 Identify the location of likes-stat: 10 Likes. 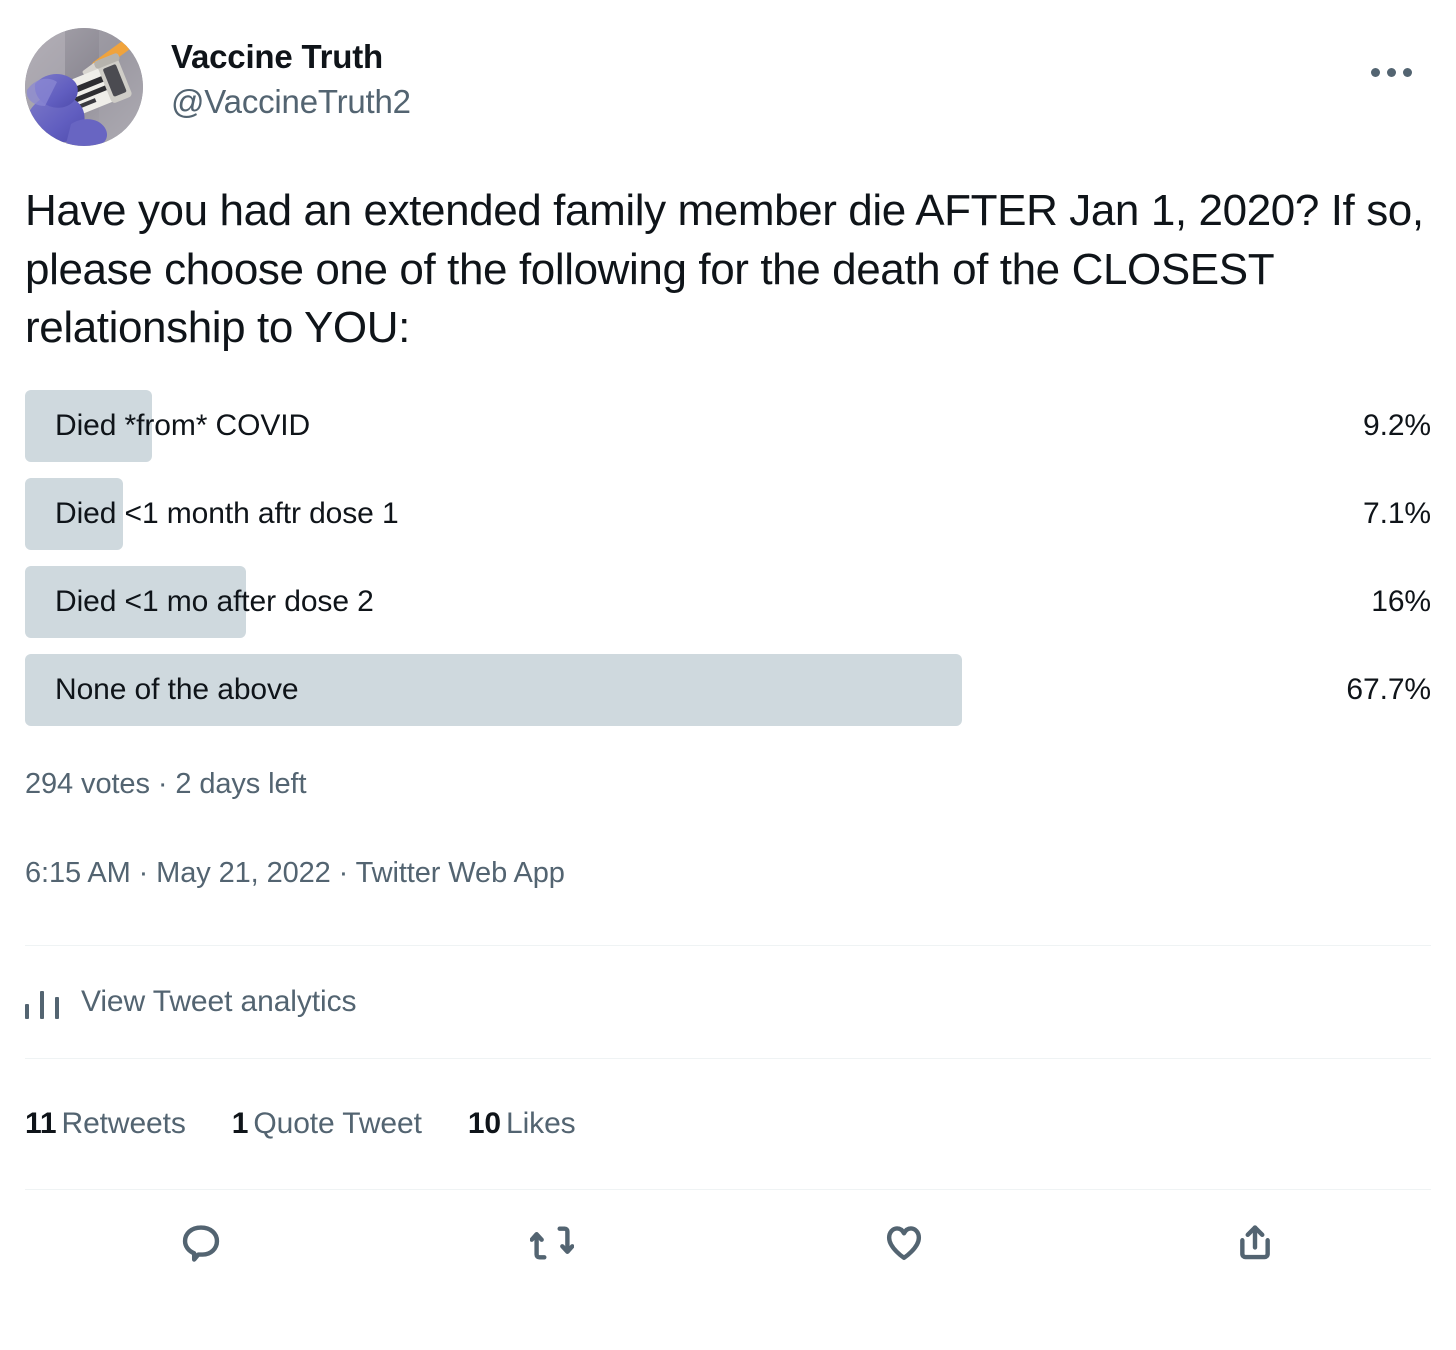
(522, 1124).